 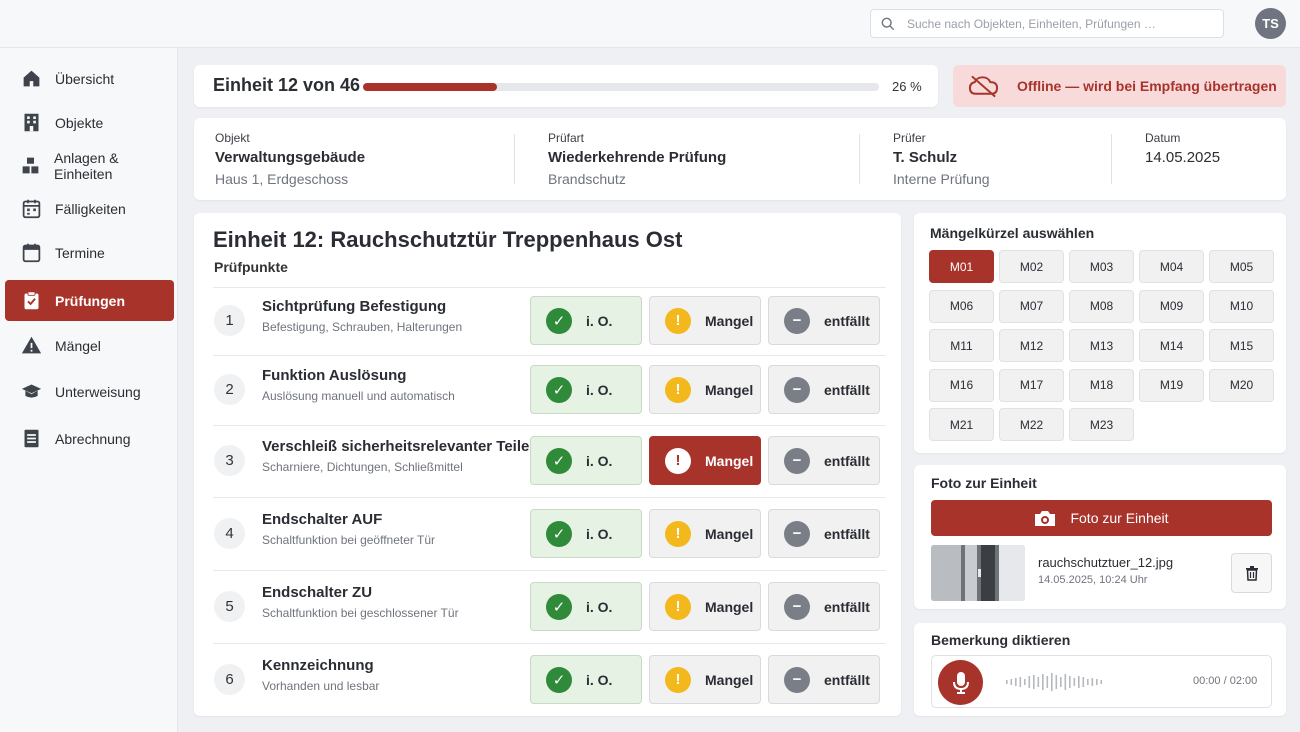 I want to click on checkpoint-subtitle: Auslösung manuell und automatisch, so click(x=358, y=396).